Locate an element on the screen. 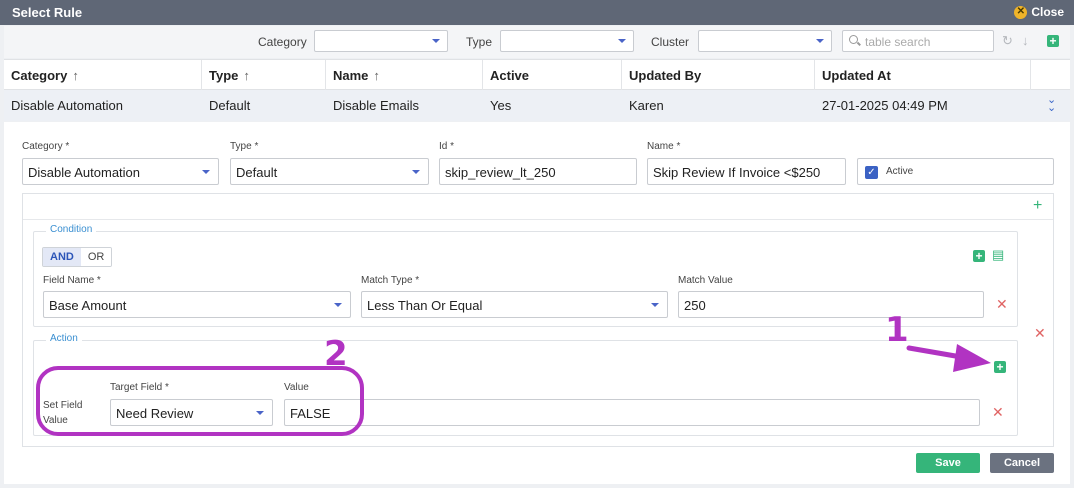 The image size is (1074, 488). cell-updated-at: 27-01-2025 04:49 PM is located at coordinates (885, 105).